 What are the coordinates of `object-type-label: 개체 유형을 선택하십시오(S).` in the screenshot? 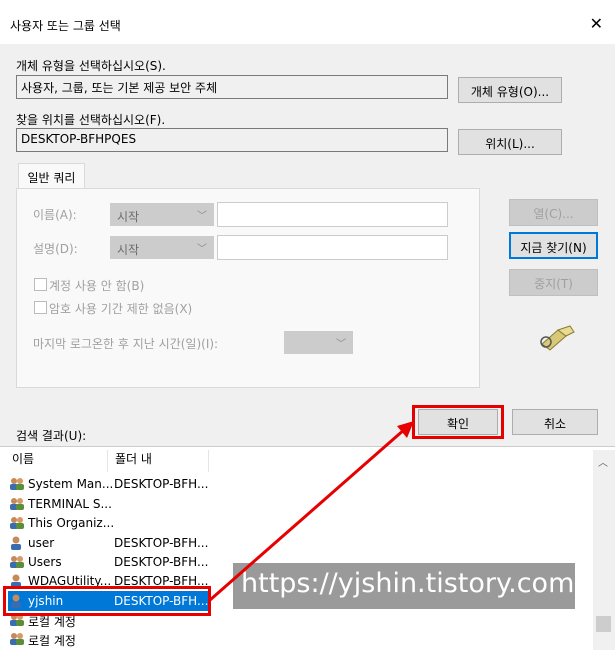 It's located at (91, 66).